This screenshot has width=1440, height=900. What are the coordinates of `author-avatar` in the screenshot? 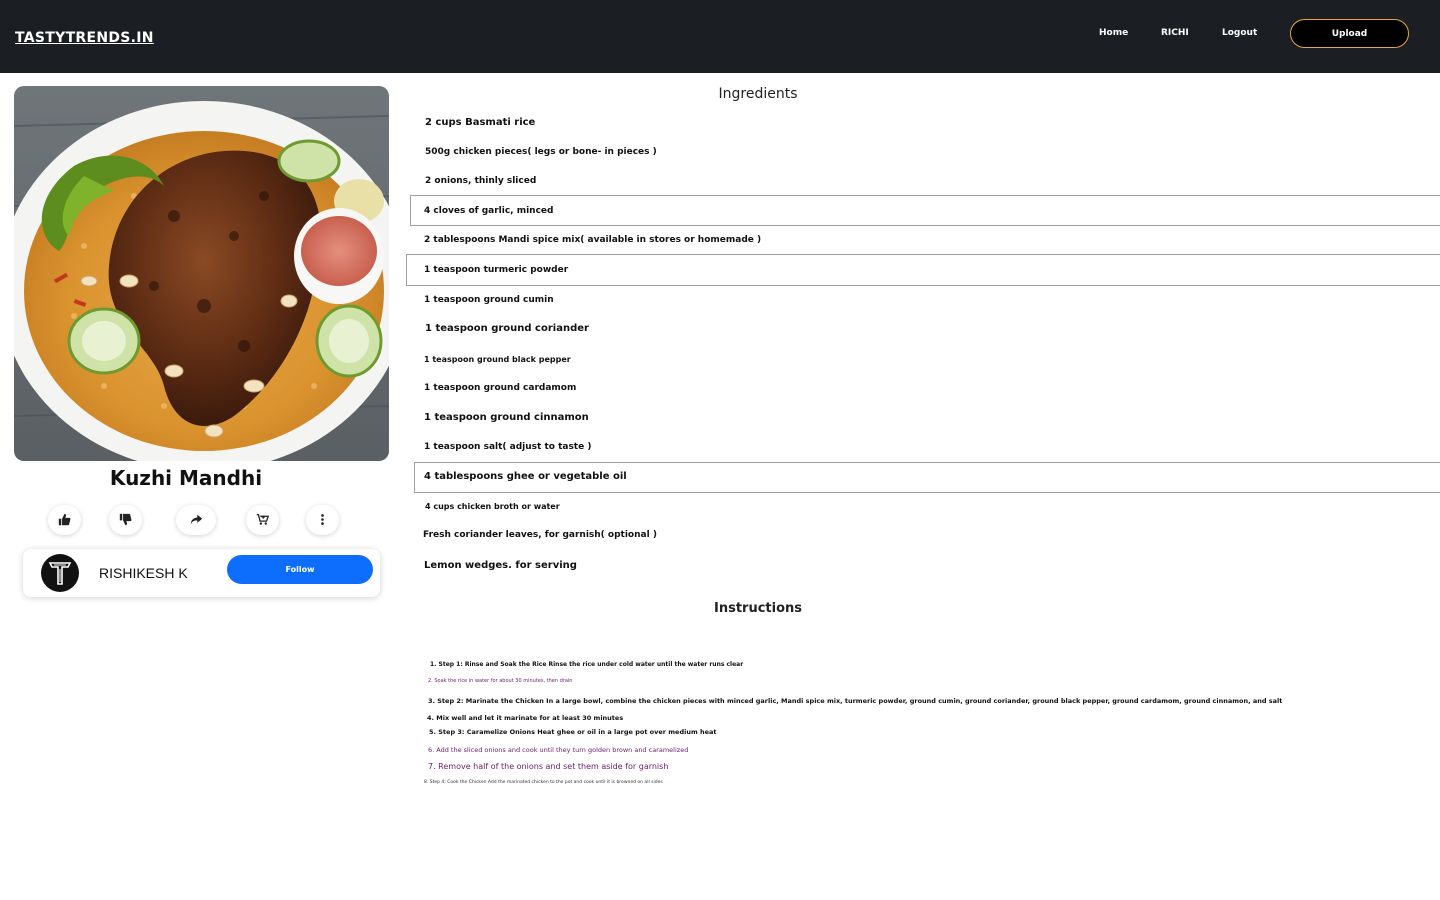 It's located at (60, 573).